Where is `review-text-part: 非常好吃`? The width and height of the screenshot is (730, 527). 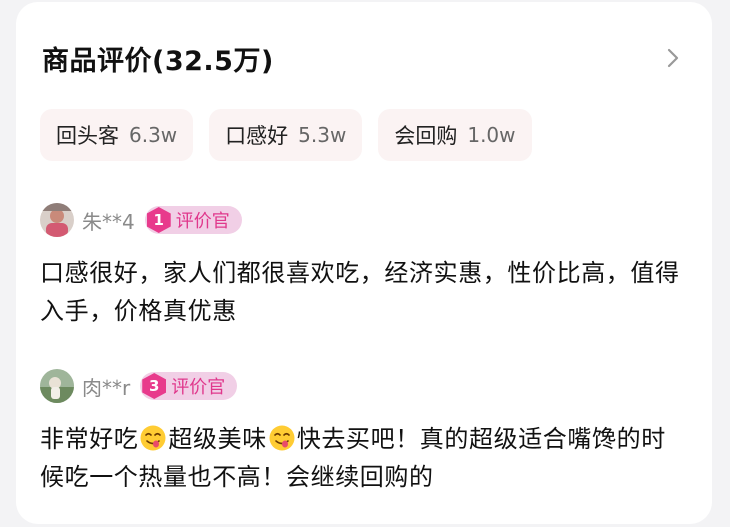
review-text-part: 非常好吃 is located at coordinates (89, 439).